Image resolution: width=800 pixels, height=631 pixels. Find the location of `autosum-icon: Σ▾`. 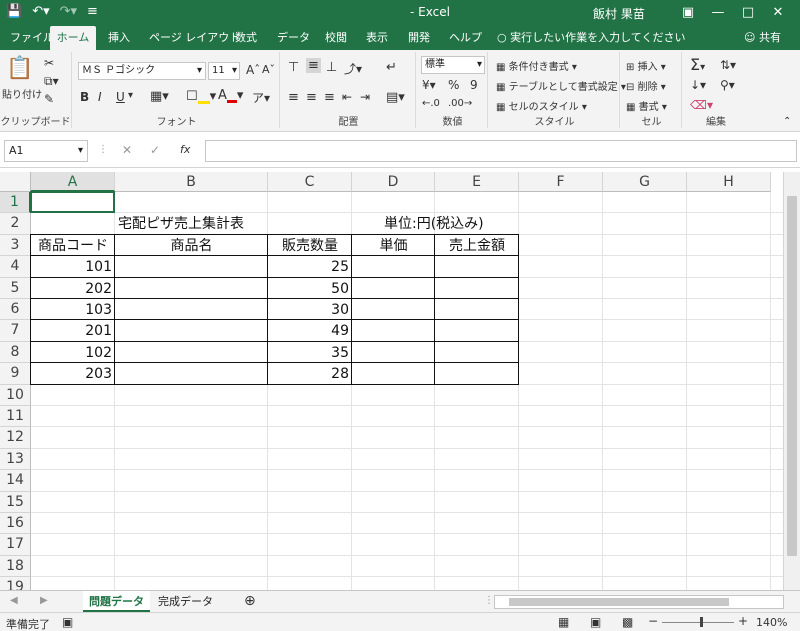

autosum-icon: Σ▾ is located at coordinates (697, 64).